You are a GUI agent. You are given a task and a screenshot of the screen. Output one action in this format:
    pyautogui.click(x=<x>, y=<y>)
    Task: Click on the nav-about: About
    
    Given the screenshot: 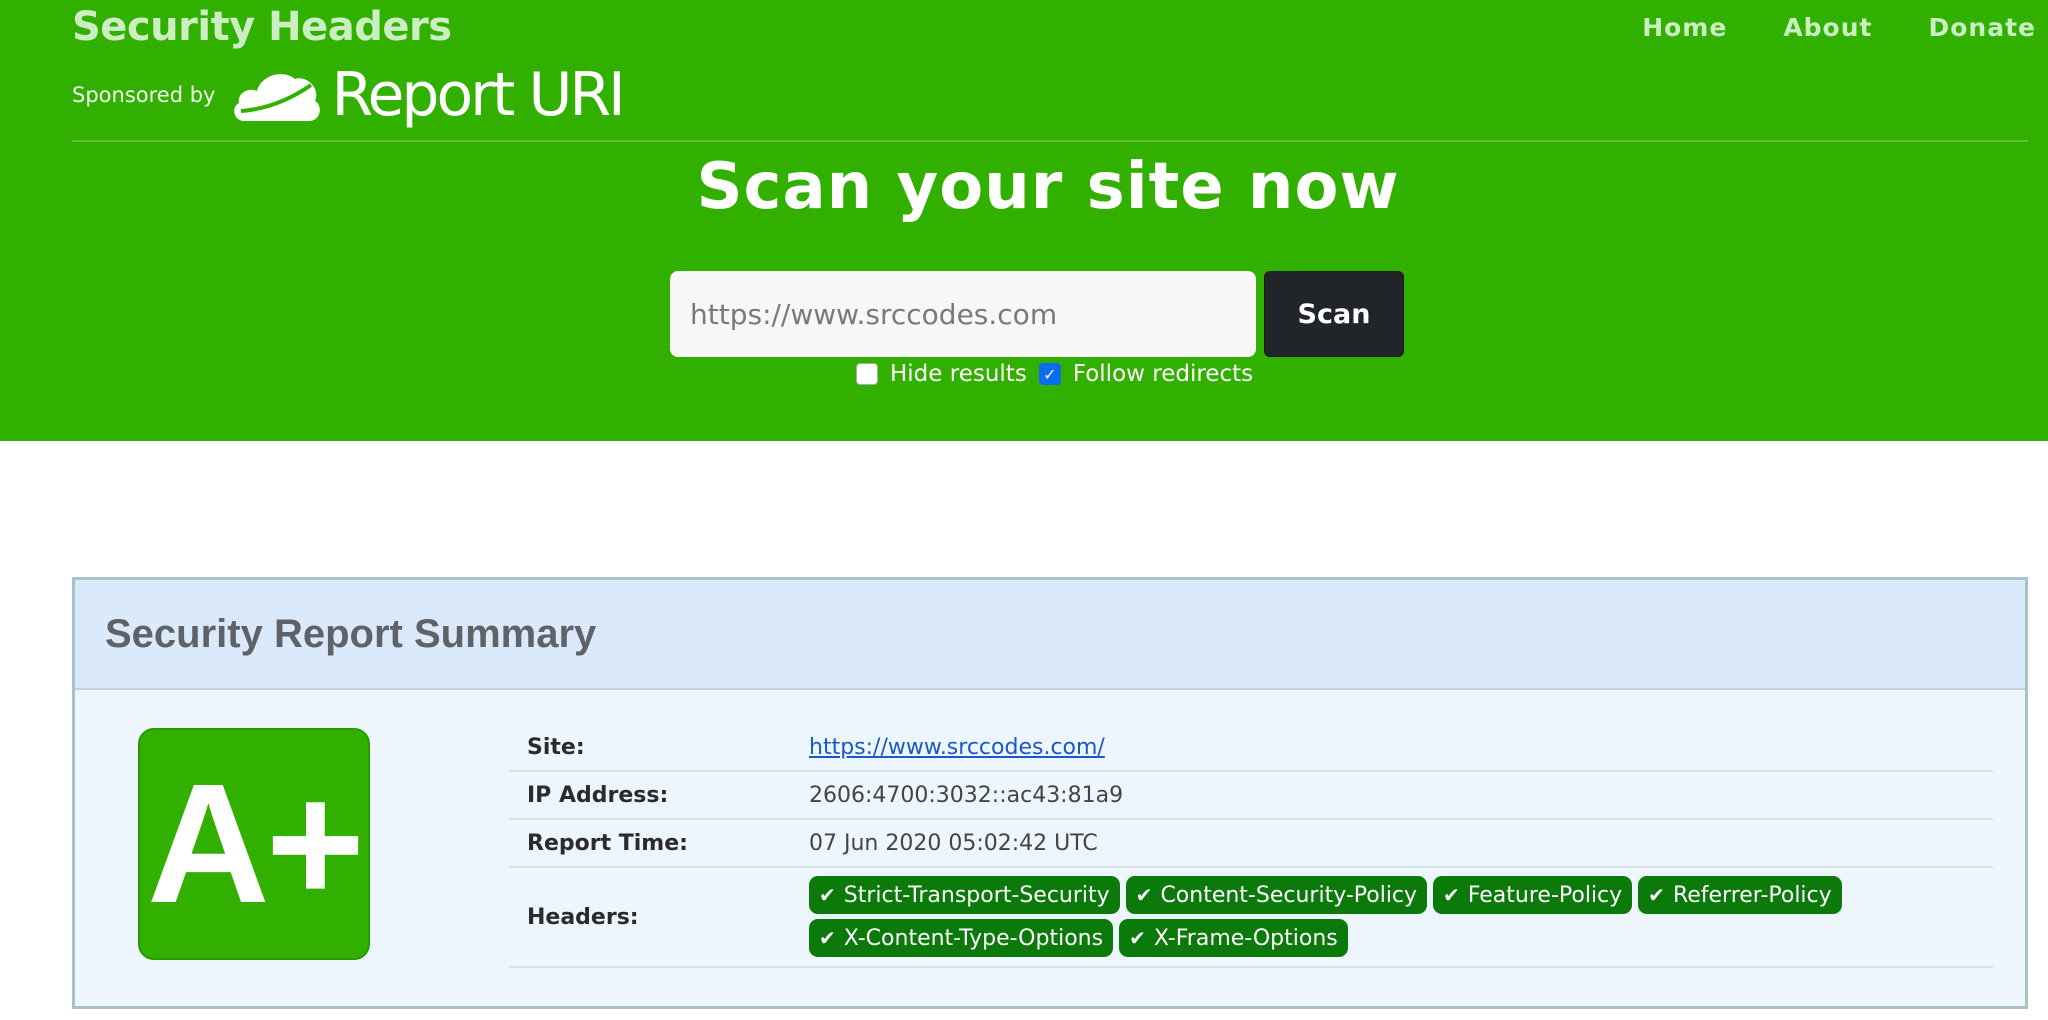 What is the action you would take?
    pyautogui.click(x=1827, y=28)
    